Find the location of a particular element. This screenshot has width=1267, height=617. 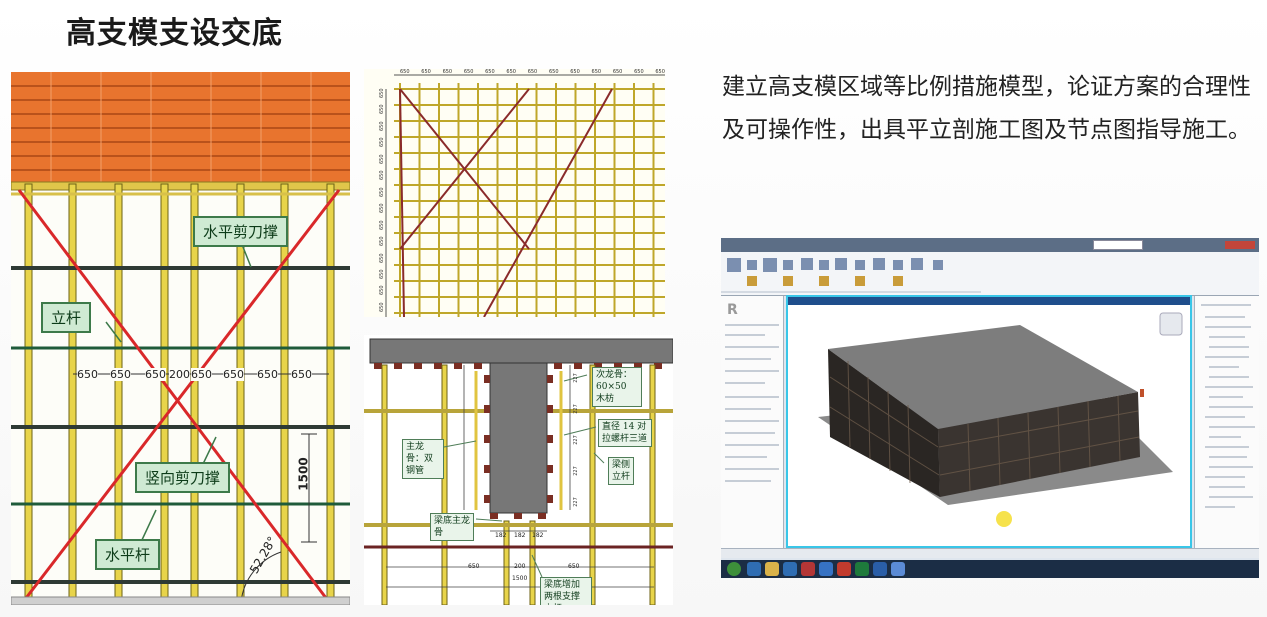

revit-project-browser is located at coordinates (1226, 425).